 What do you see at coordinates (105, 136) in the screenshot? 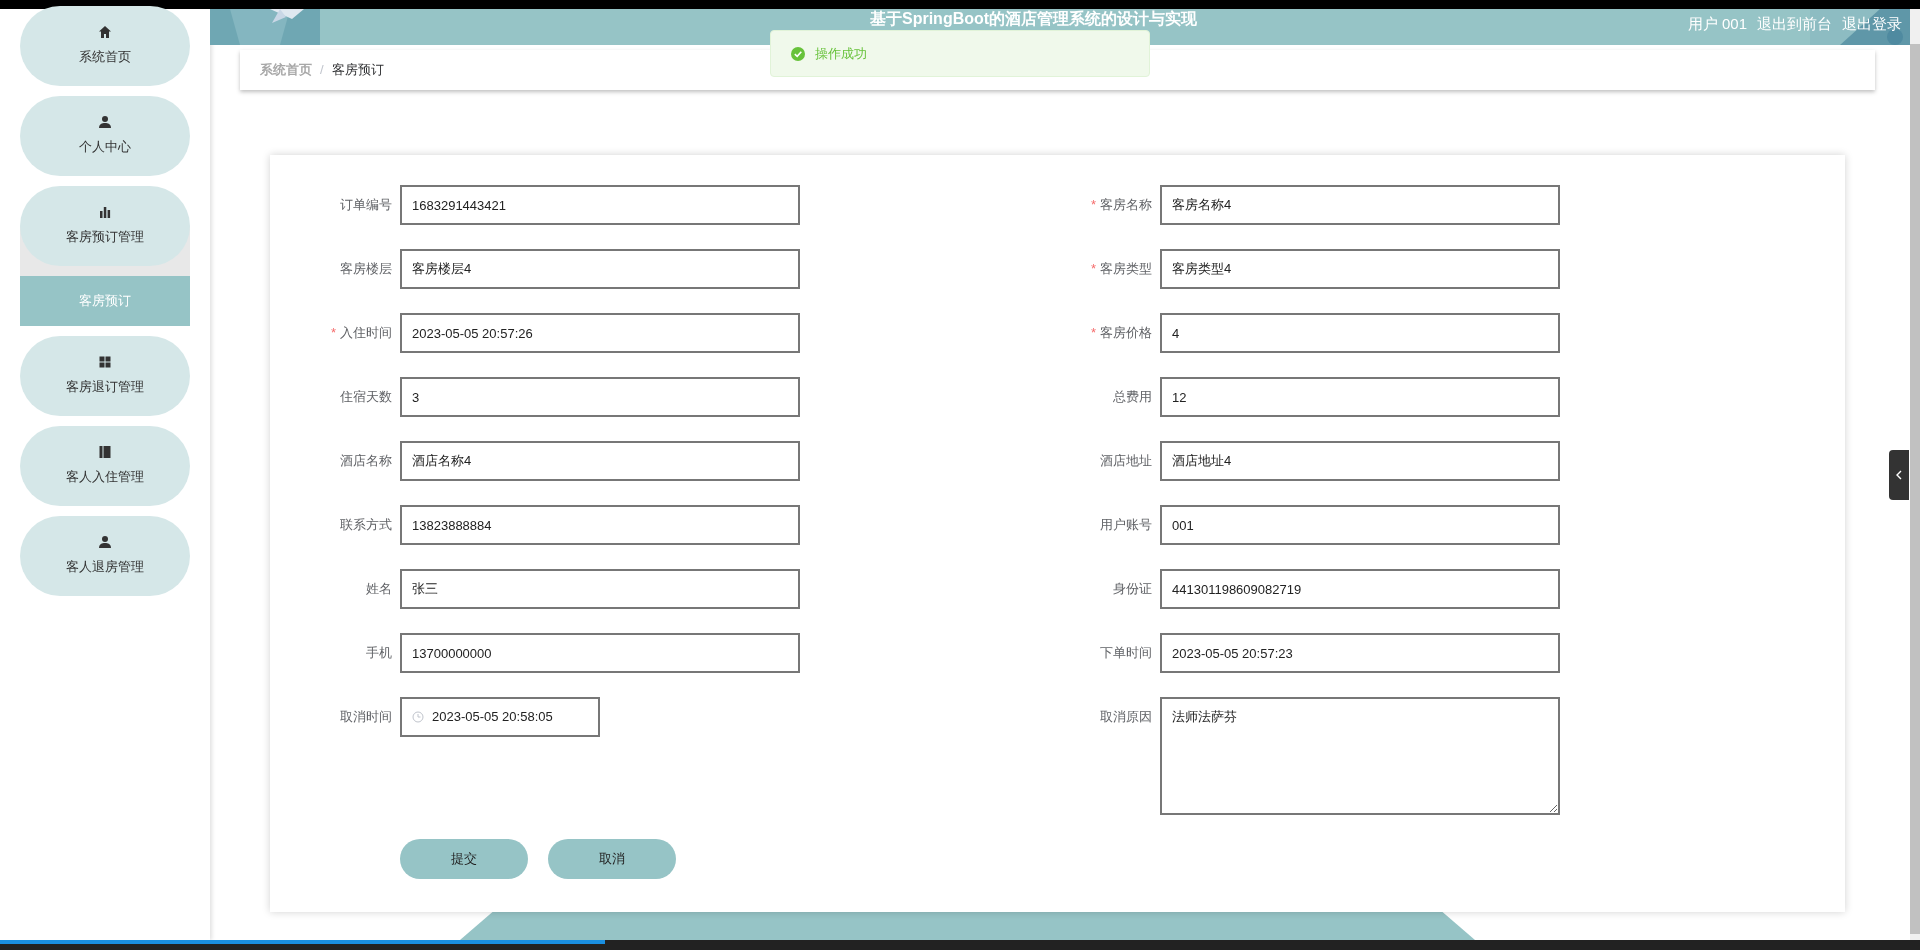
I see `menu-item: 个人中心` at bounding box center [105, 136].